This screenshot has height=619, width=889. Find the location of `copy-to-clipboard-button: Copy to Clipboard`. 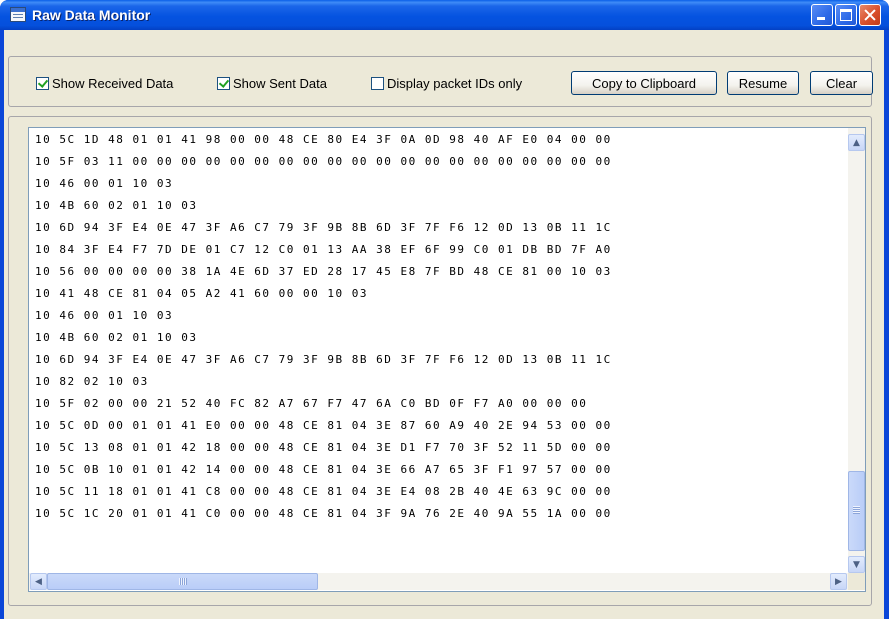

copy-to-clipboard-button: Copy to Clipboard is located at coordinates (644, 83).